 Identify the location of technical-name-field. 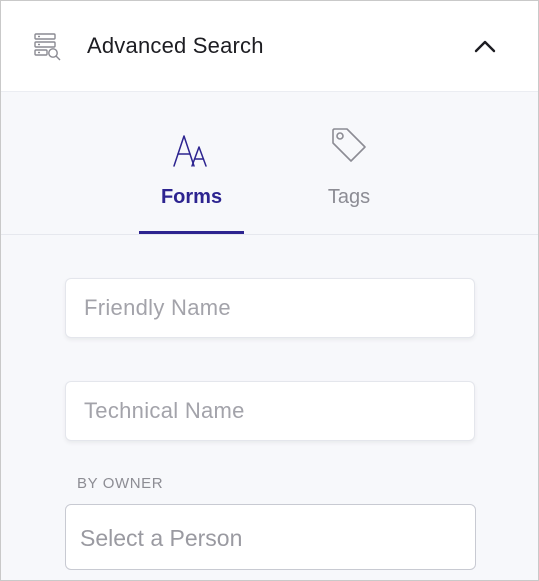
(270, 411).